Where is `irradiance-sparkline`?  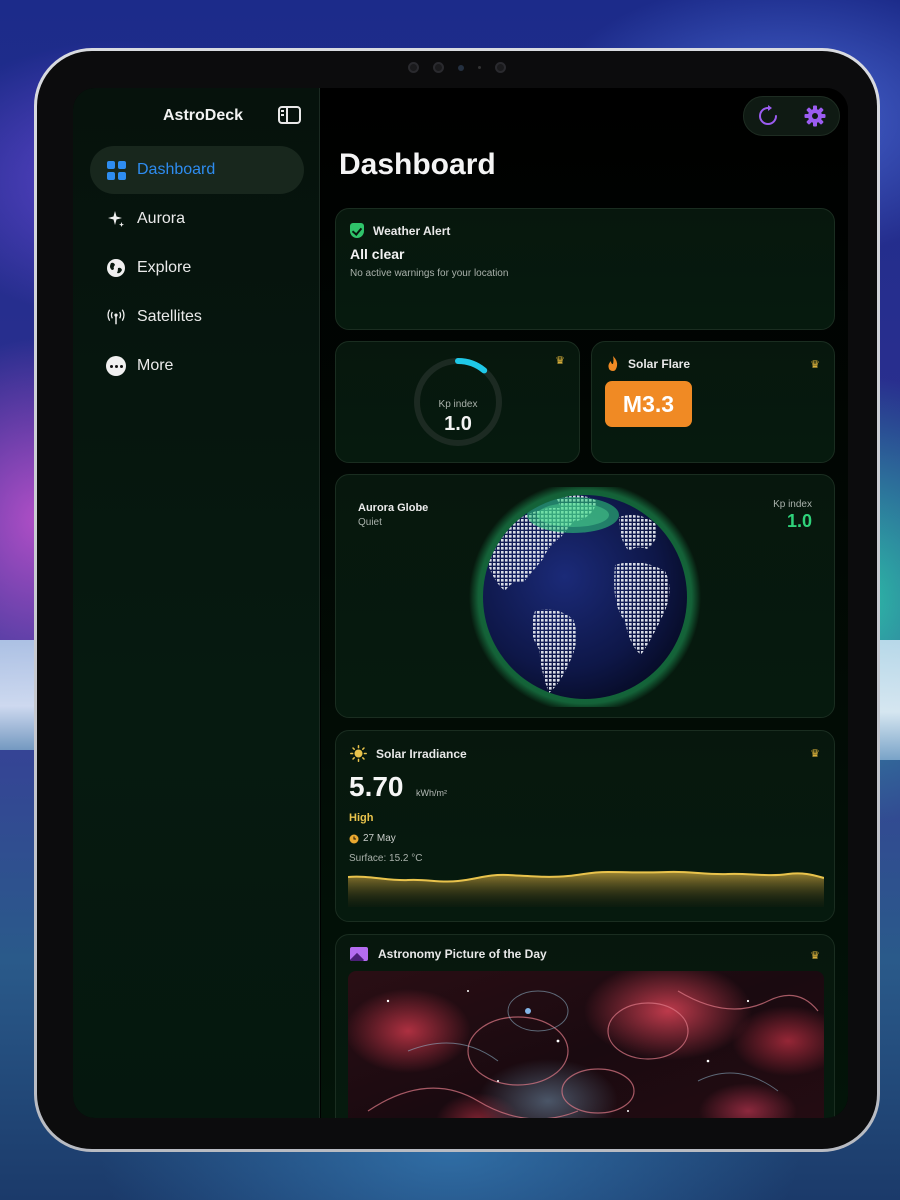
irradiance-sparkline is located at coordinates (586, 888).